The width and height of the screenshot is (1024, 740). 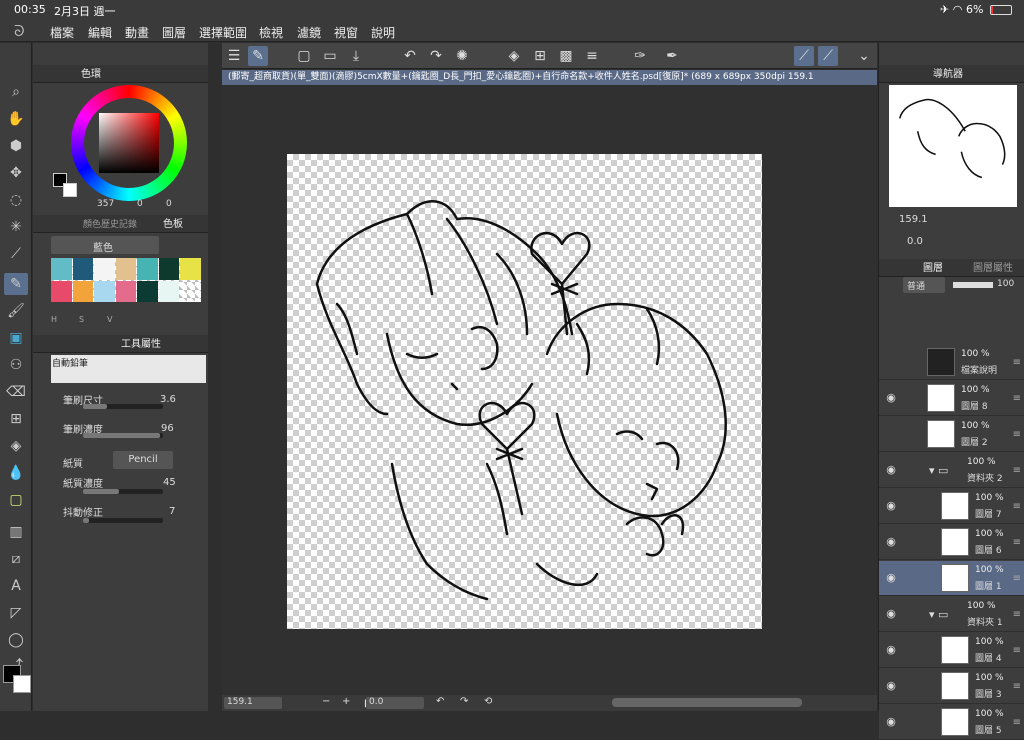 What do you see at coordinates (951, 434) in the screenshot?
I see `layer-row: 100 % 圖層 2 ≡` at bounding box center [951, 434].